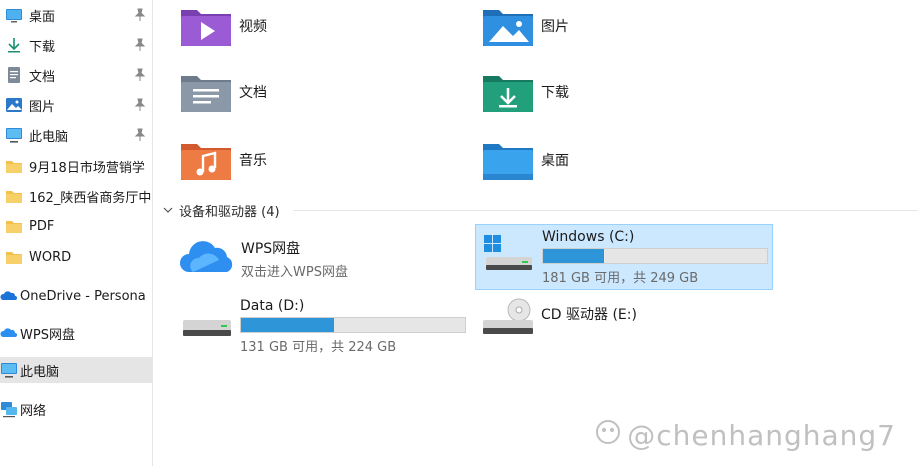  Describe the element at coordinates (14, 15) in the screenshot. I see `desktop-icon` at that location.